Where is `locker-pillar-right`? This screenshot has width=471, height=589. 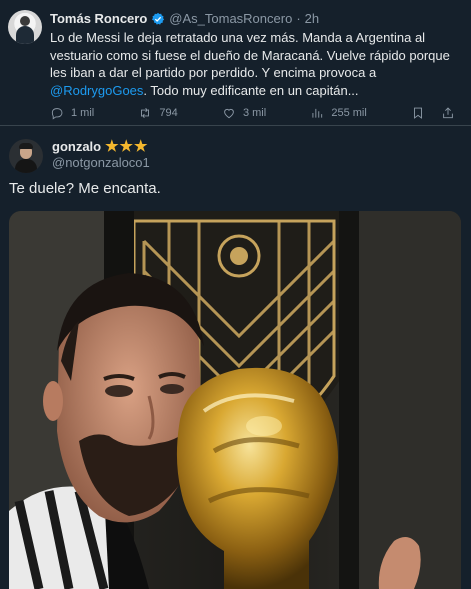 locker-pillar-right is located at coordinates (349, 400).